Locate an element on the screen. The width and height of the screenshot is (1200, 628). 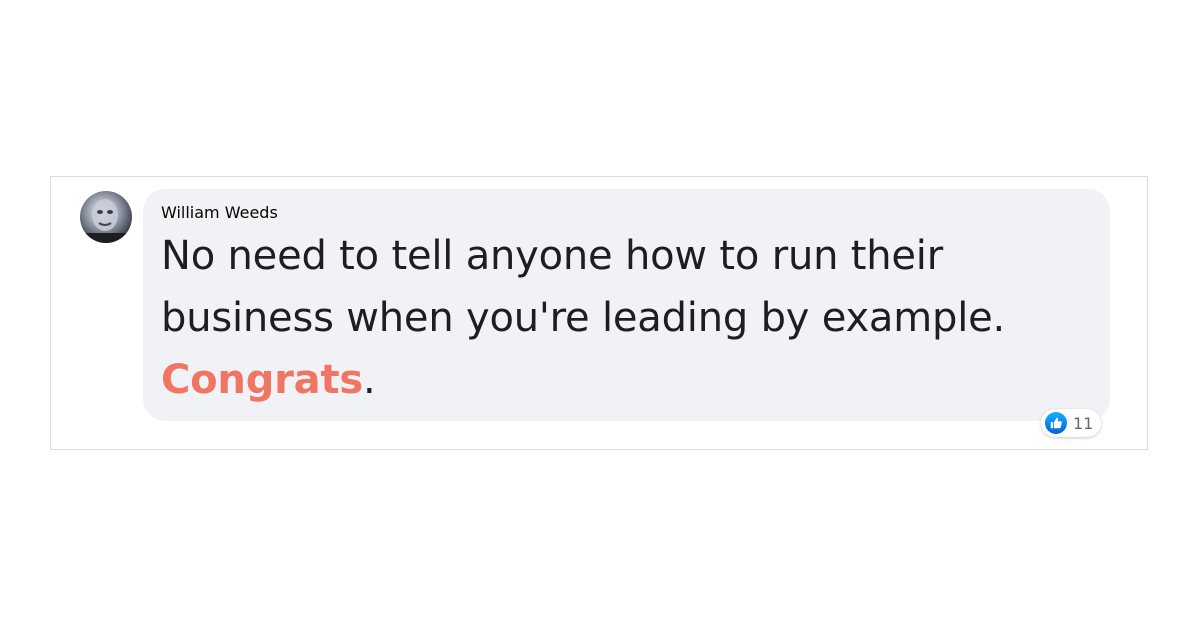
reaction-count: 11 is located at coordinates (1083, 423).